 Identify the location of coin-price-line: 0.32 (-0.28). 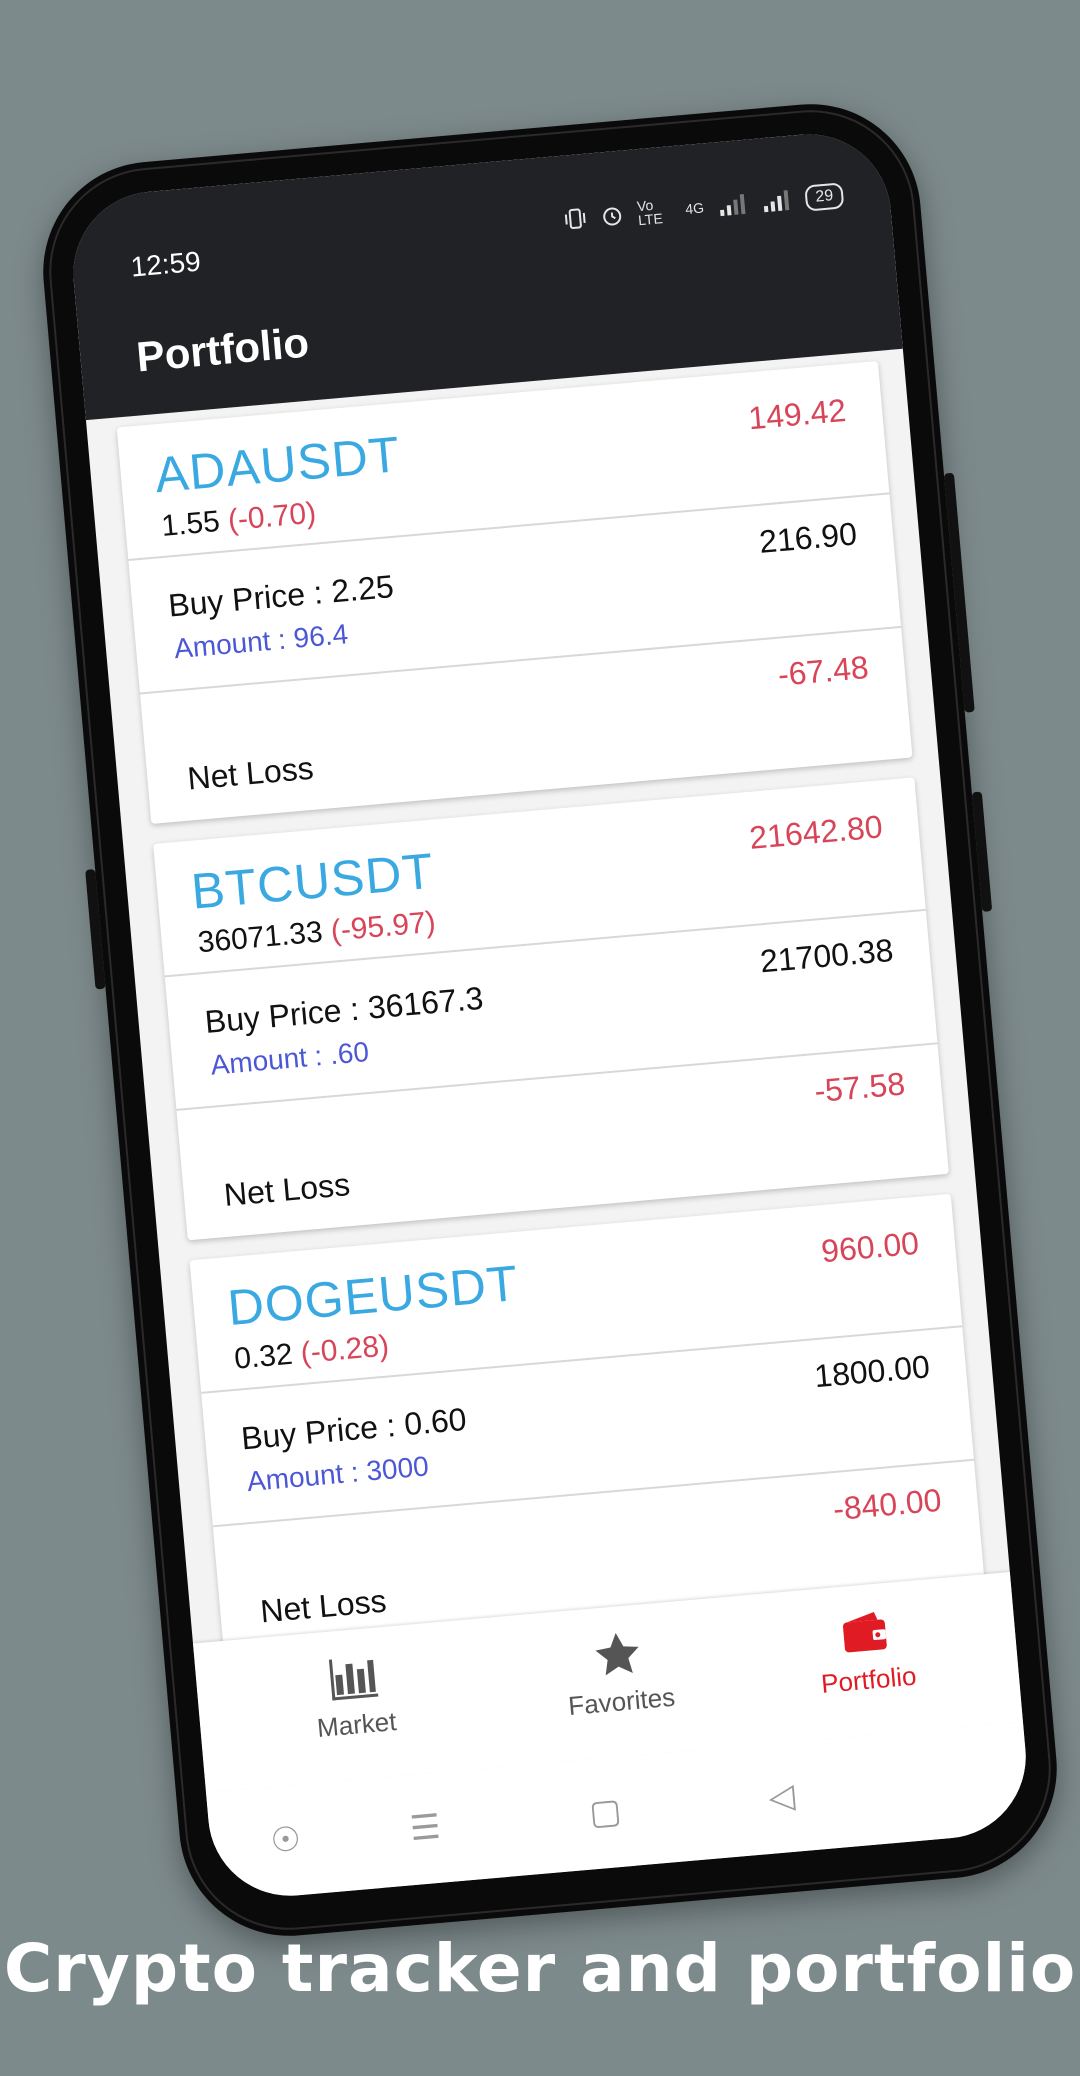
(311, 1352).